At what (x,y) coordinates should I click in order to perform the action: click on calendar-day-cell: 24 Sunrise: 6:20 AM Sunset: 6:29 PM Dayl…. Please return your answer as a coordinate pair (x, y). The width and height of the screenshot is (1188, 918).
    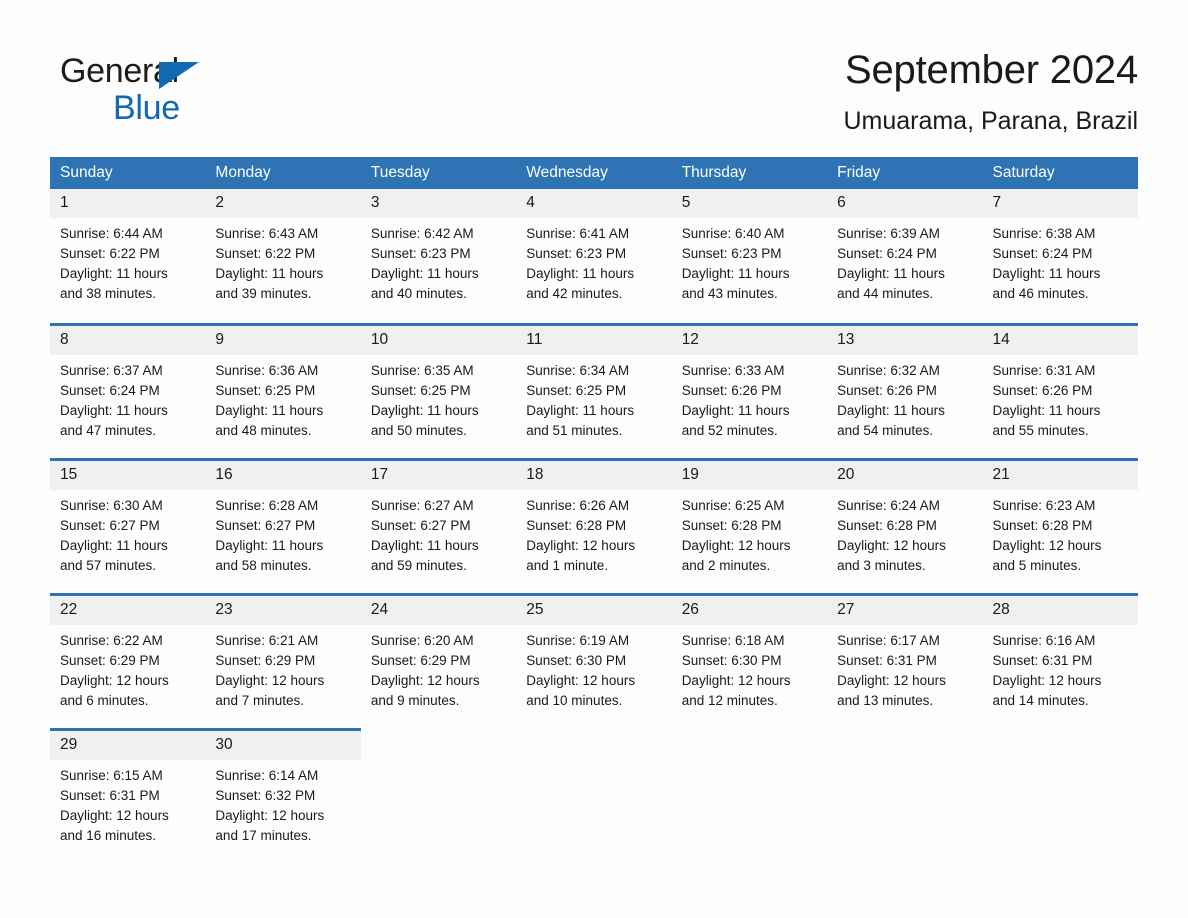
    Looking at the image, I should click on (438, 660).